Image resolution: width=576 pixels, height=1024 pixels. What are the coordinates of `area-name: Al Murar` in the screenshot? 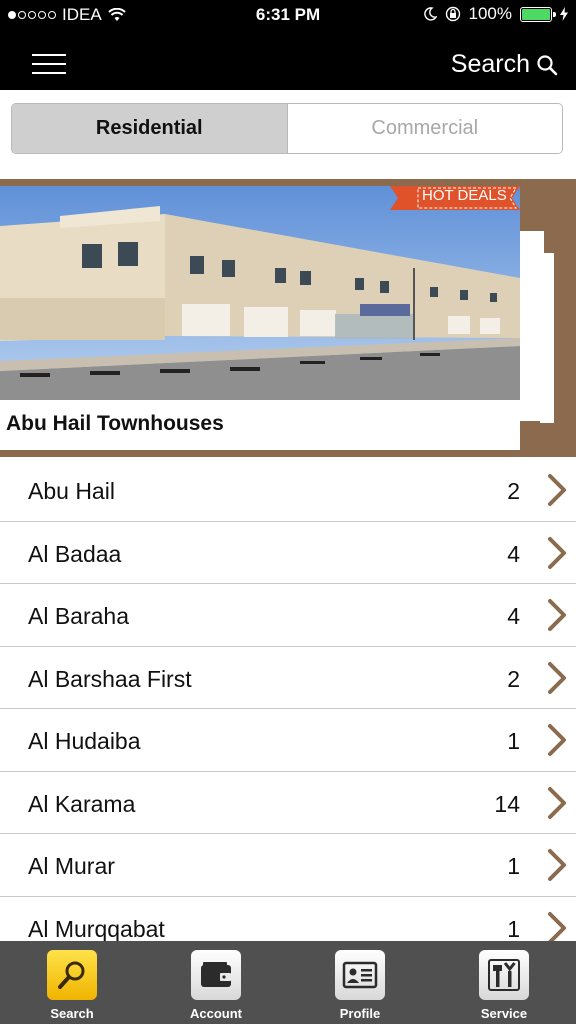 It's located at (71, 866).